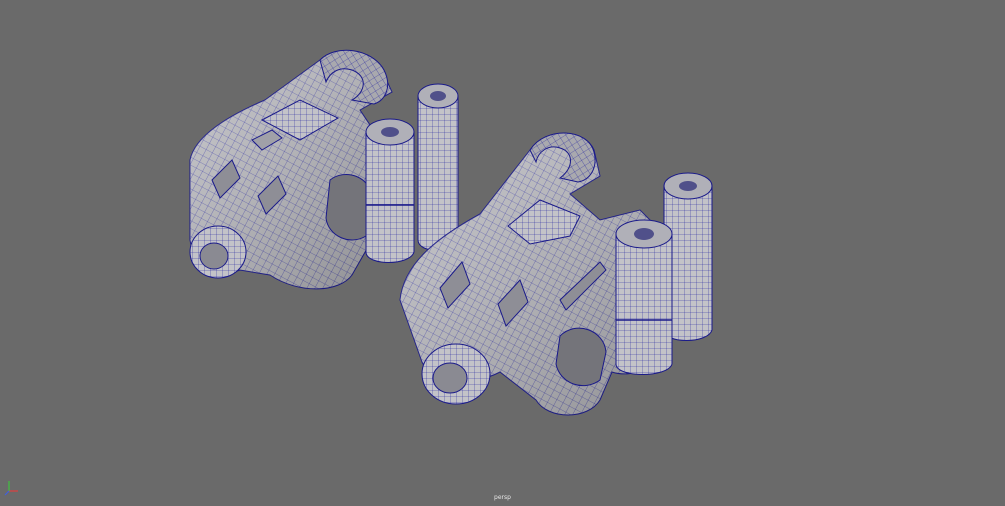 The height and width of the screenshot is (506, 1005). I want to click on right-clevis-gap, so click(581, 357).